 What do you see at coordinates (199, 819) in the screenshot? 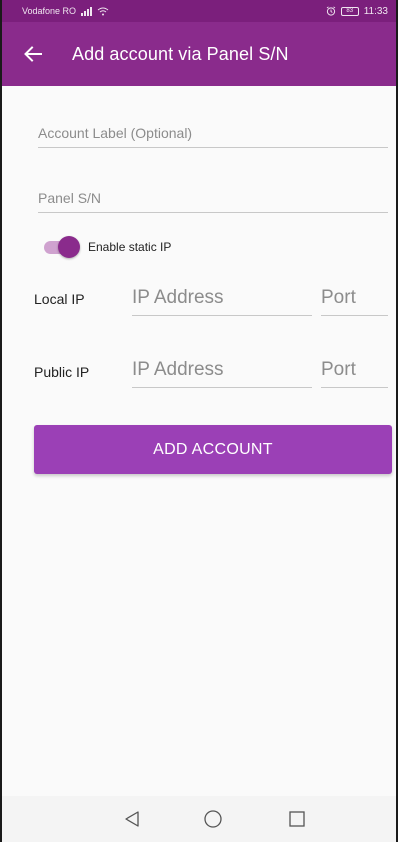
I see `navigation-bar` at bounding box center [199, 819].